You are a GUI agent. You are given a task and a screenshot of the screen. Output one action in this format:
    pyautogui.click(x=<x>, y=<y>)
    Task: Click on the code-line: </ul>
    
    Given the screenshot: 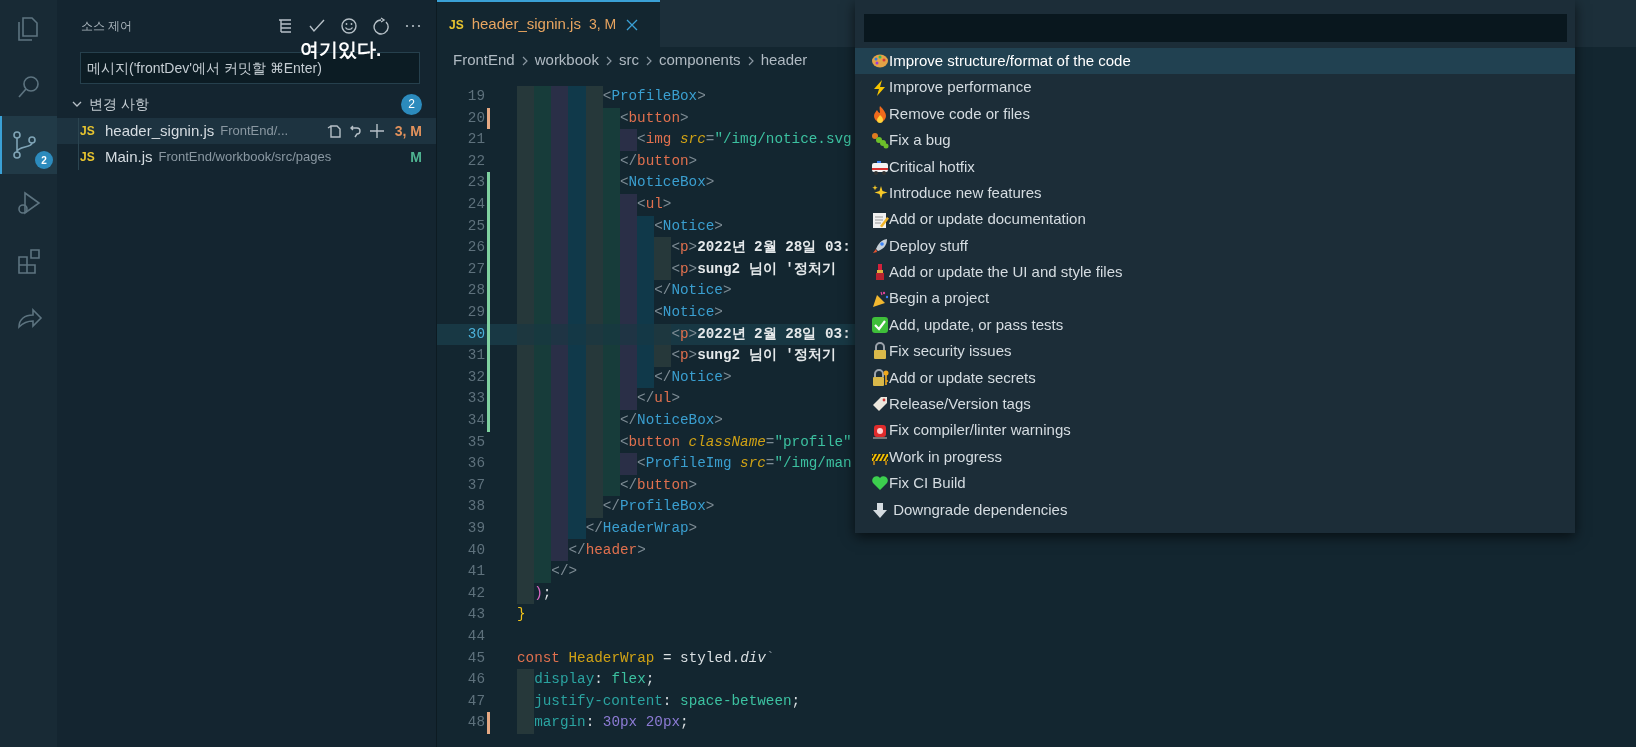 What is the action you would take?
    pyautogui.click(x=659, y=399)
    